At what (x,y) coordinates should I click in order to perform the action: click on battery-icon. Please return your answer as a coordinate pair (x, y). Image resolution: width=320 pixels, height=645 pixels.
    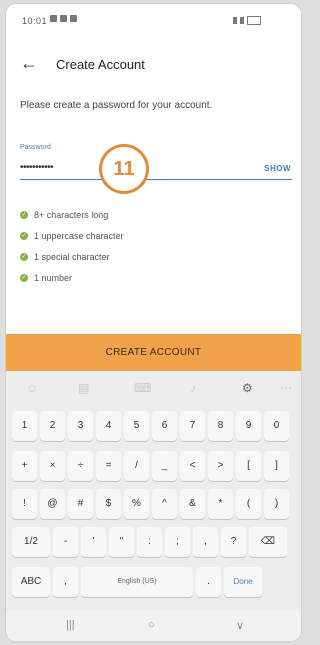
    Looking at the image, I should click on (254, 20).